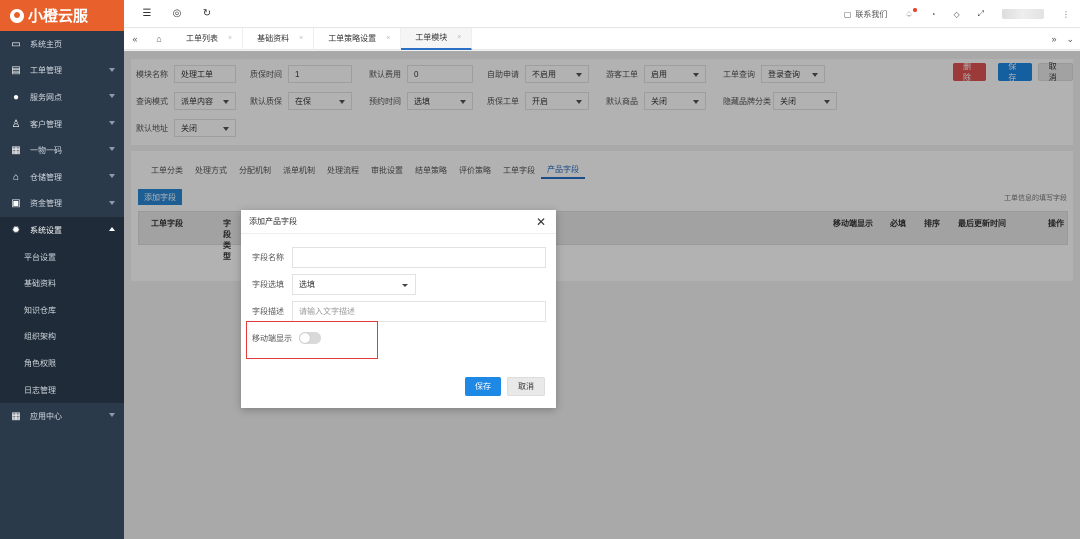 The height and width of the screenshot is (539, 1080). Describe the element at coordinates (847, 14) in the screenshot. I see `chat-icon: ▢` at that location.